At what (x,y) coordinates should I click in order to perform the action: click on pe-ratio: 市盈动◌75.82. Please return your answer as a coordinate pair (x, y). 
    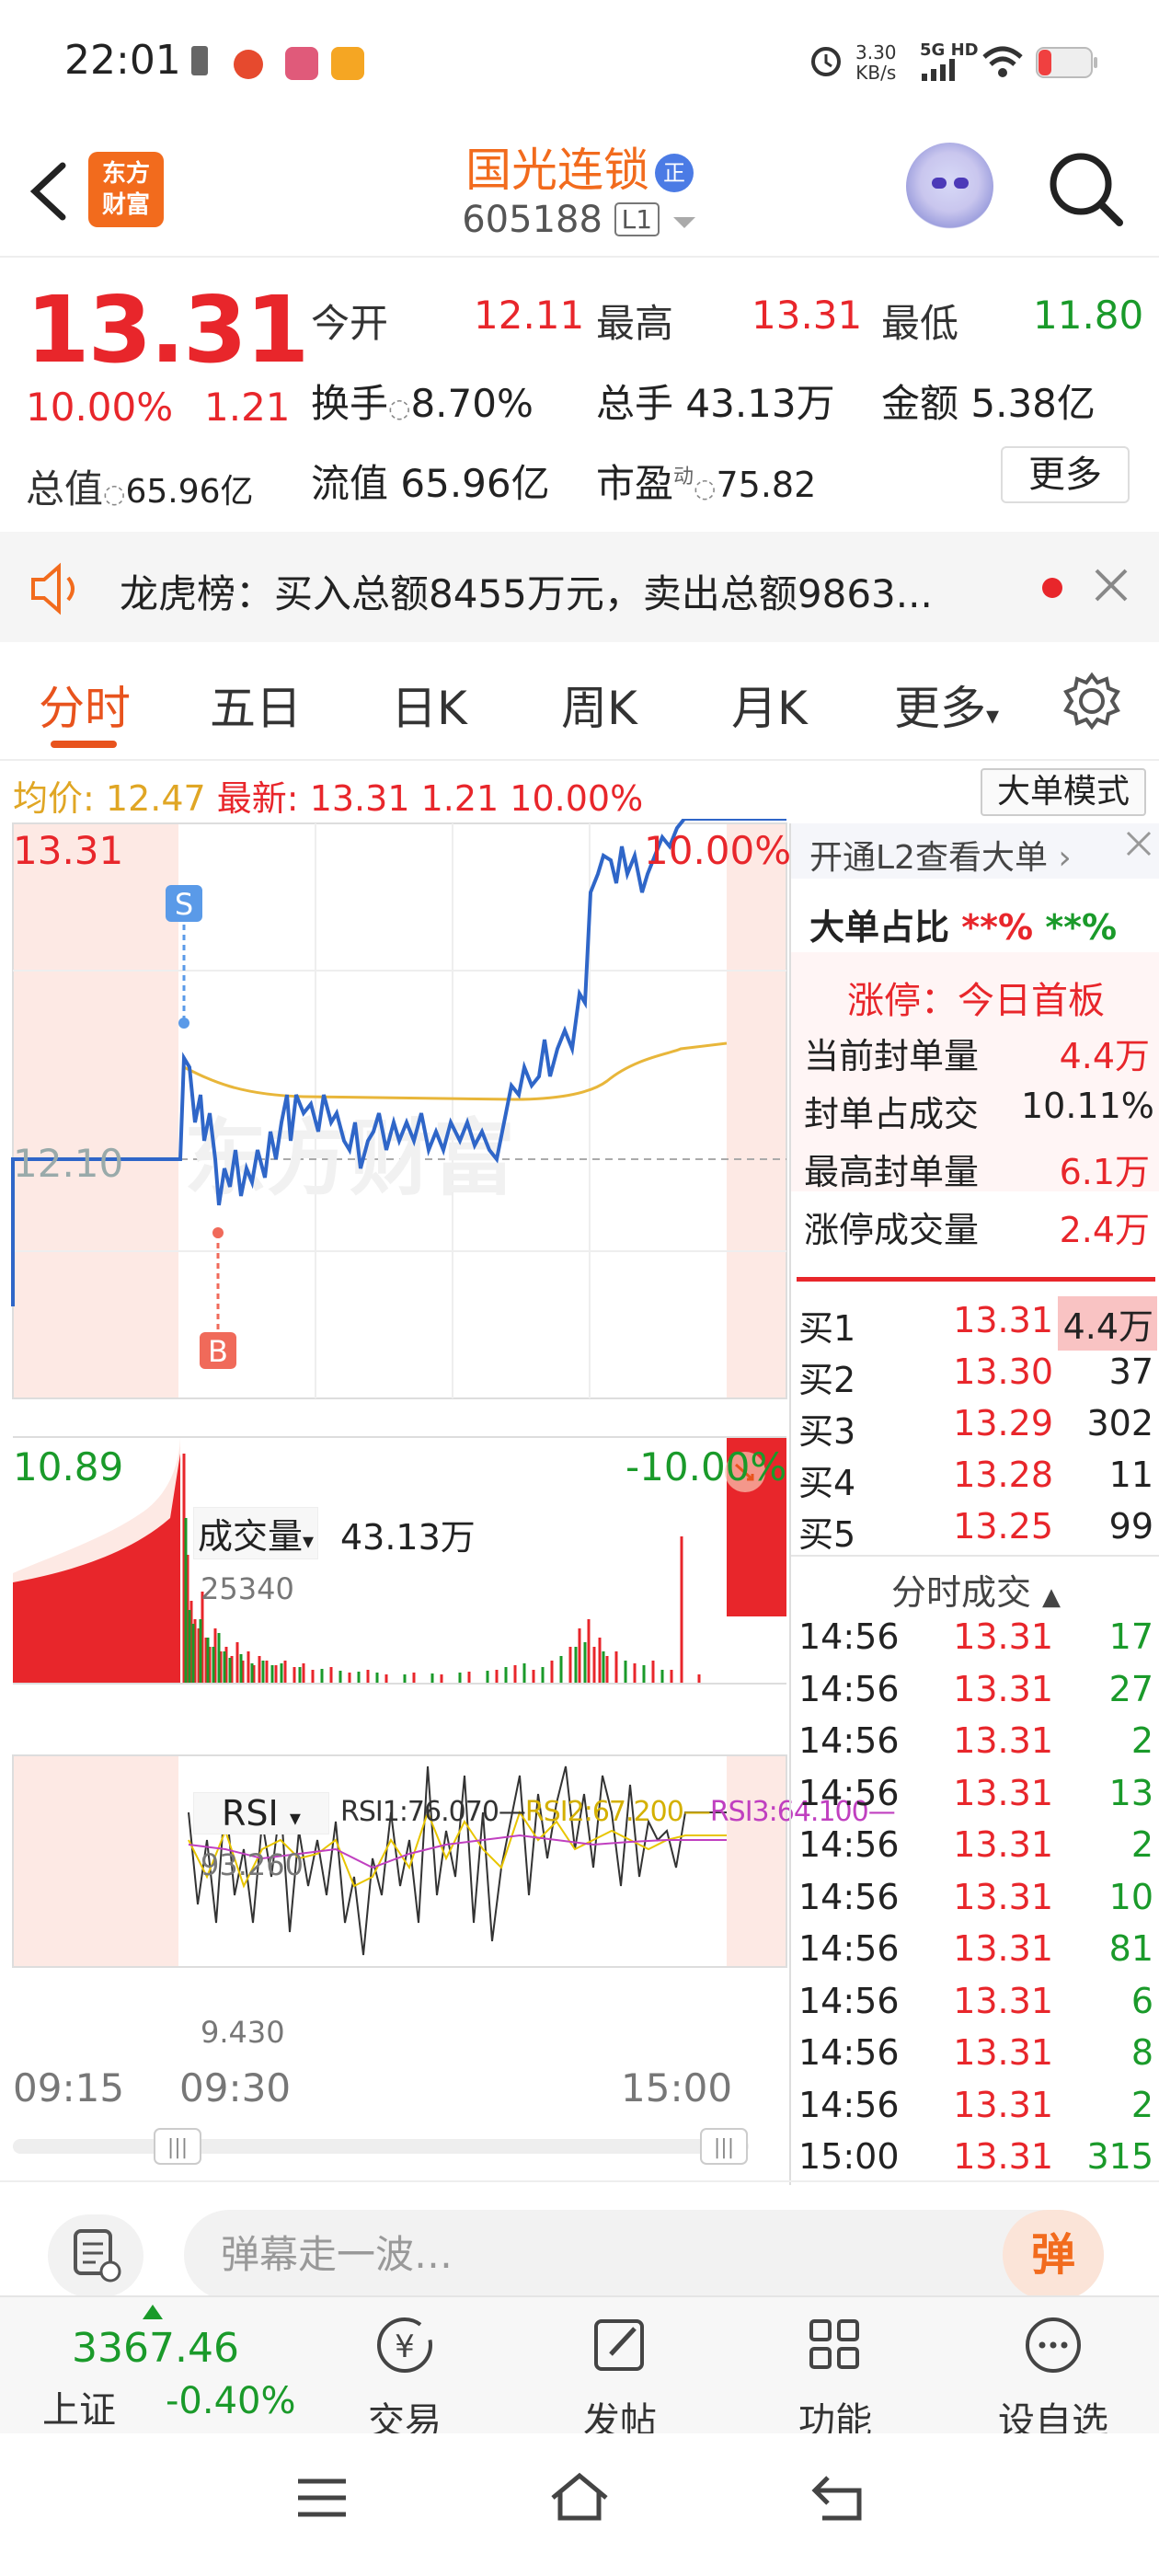
    Looking at the image, I should click on (706, 483).